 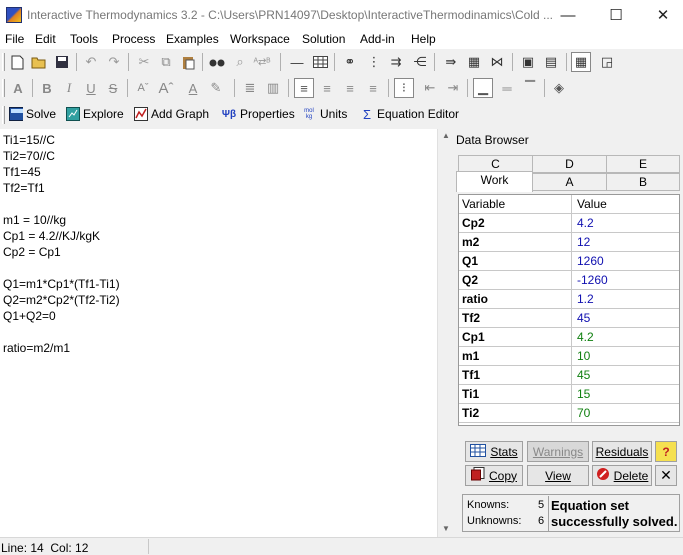 What do you see at coordinates (569, 375) in the screenshot?
I see `table-row: Tf1 45` at bounding box center [569, 375].